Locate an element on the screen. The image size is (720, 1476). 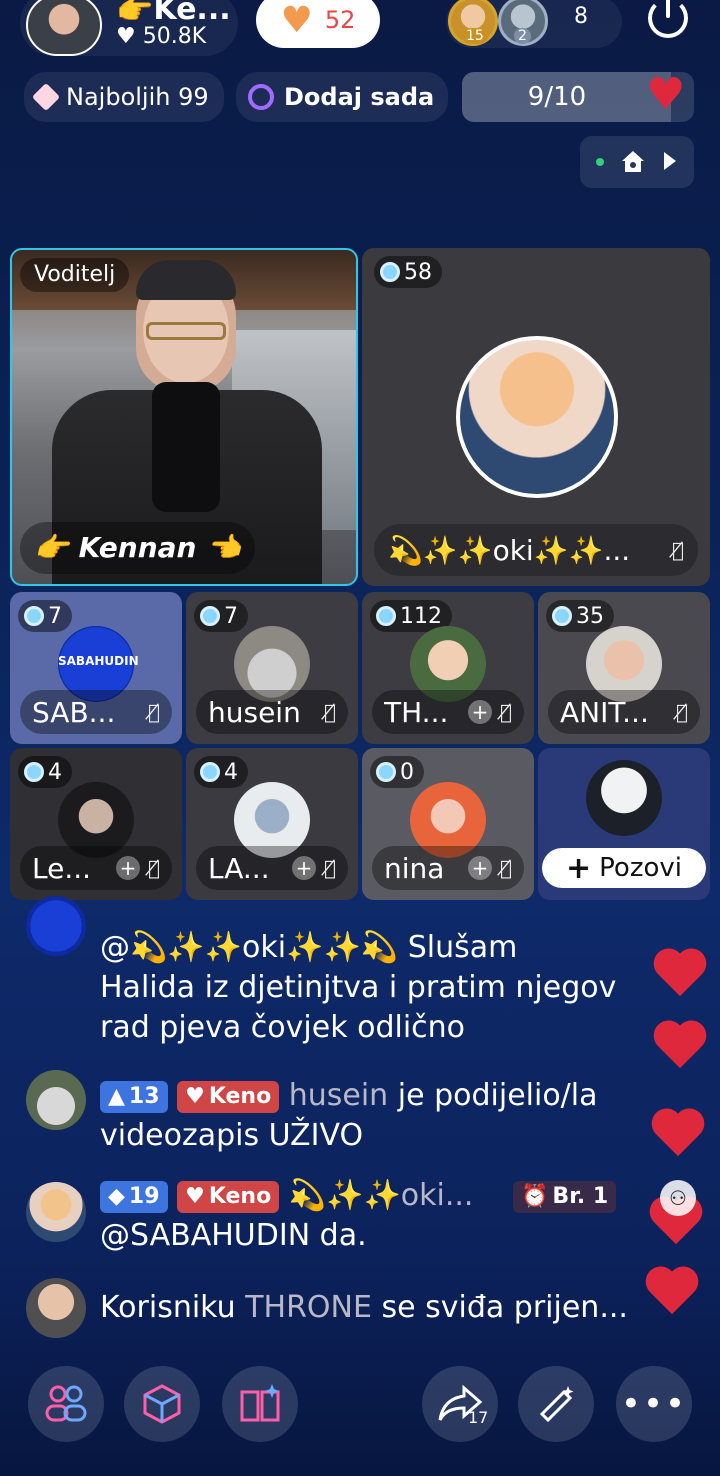
diamond-icon is located at coordinates (46, 97).